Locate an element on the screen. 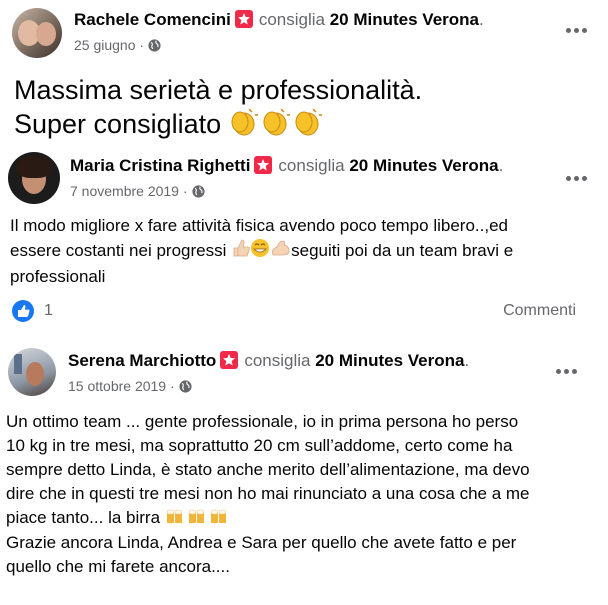  page-name-link: 20 Minutes Verona is located at coordinates (389, 360).